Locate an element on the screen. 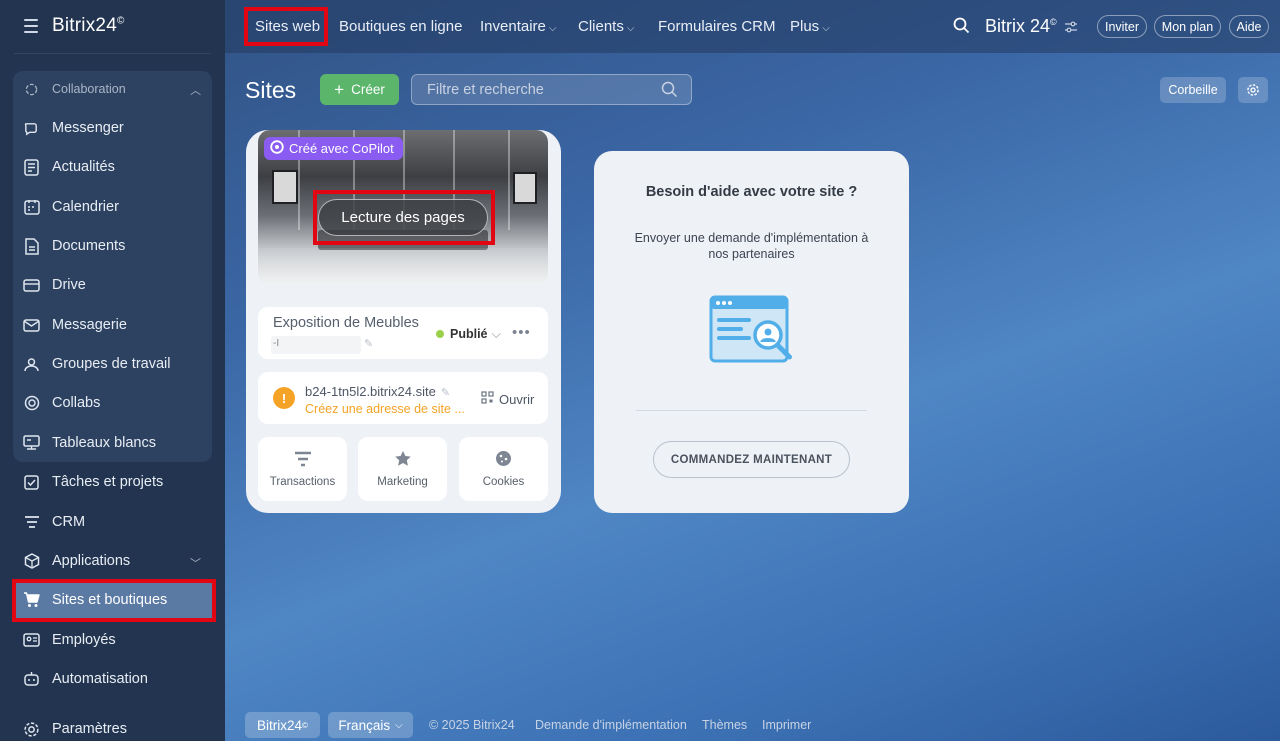 The image size is (1280, 741). order-now-button: COMMANDEZ MAINTENANT is located at coordinates (751, 459).